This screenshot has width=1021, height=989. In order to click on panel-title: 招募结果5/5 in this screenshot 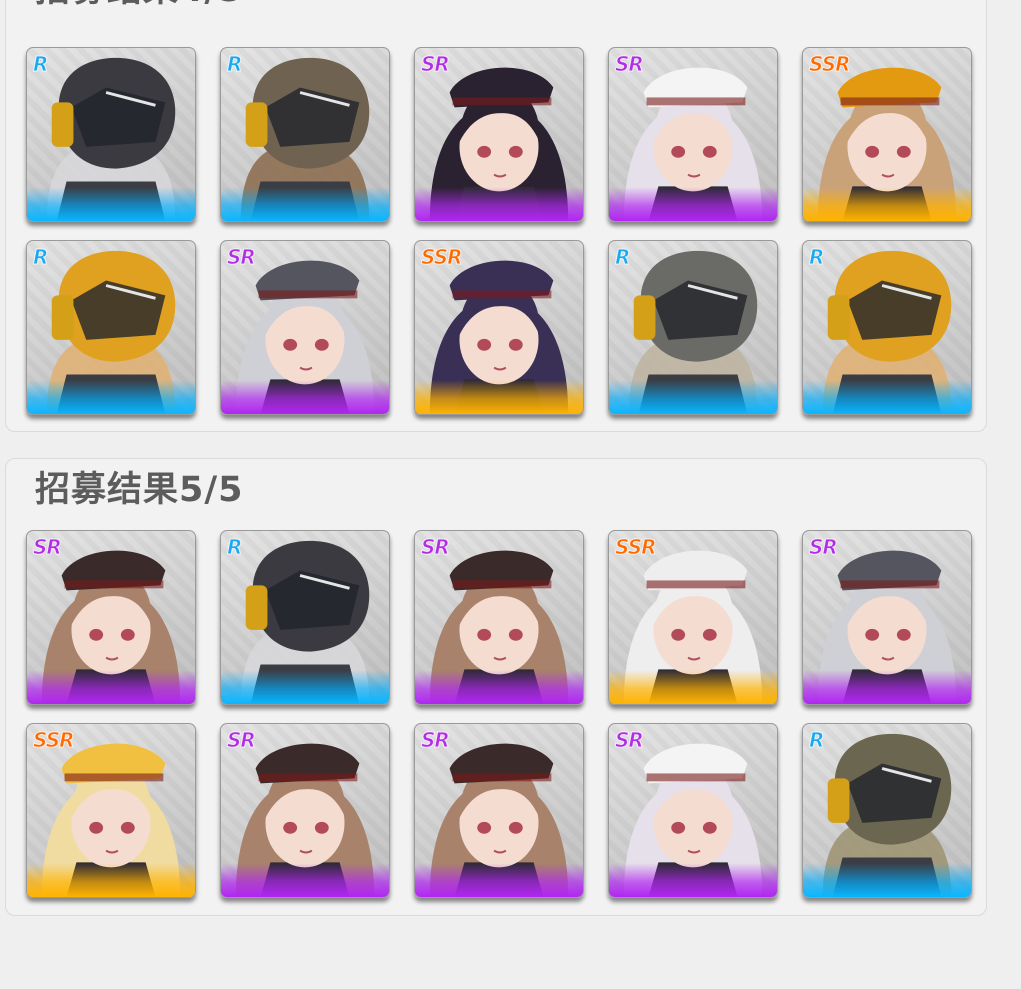, I will do `click(139, 490)`.